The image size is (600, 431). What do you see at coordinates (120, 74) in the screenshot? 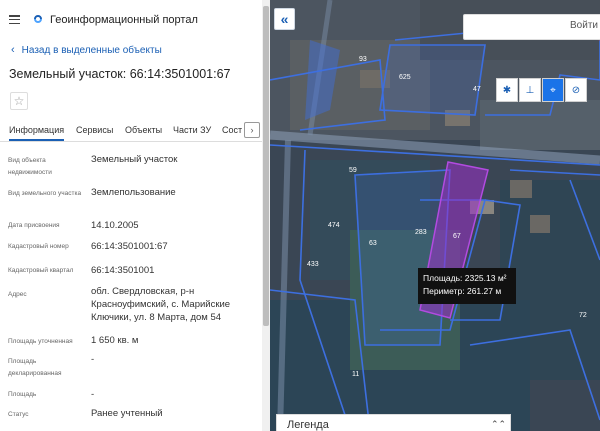
I see `object-title: Земельный участок: 66:14:3501001:67` at bounding box center [120, 74].